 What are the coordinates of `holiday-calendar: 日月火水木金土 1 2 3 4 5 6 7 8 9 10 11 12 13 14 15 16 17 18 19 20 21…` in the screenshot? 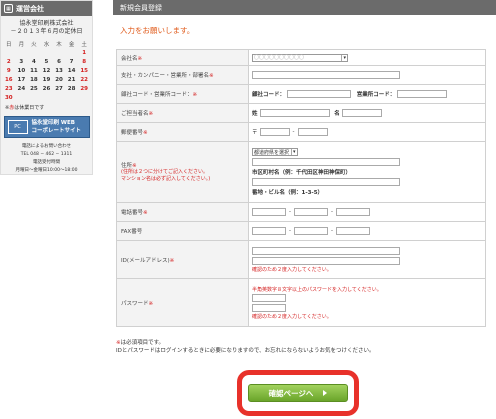 It's located at (47, 70).